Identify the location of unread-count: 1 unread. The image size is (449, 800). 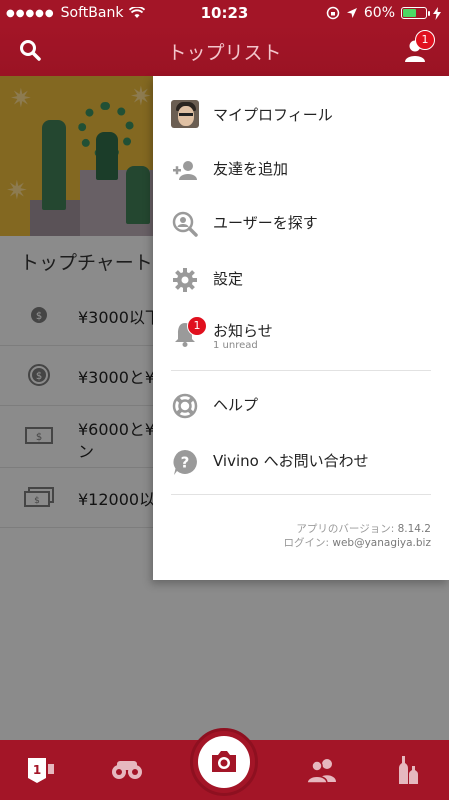
(235, 345).